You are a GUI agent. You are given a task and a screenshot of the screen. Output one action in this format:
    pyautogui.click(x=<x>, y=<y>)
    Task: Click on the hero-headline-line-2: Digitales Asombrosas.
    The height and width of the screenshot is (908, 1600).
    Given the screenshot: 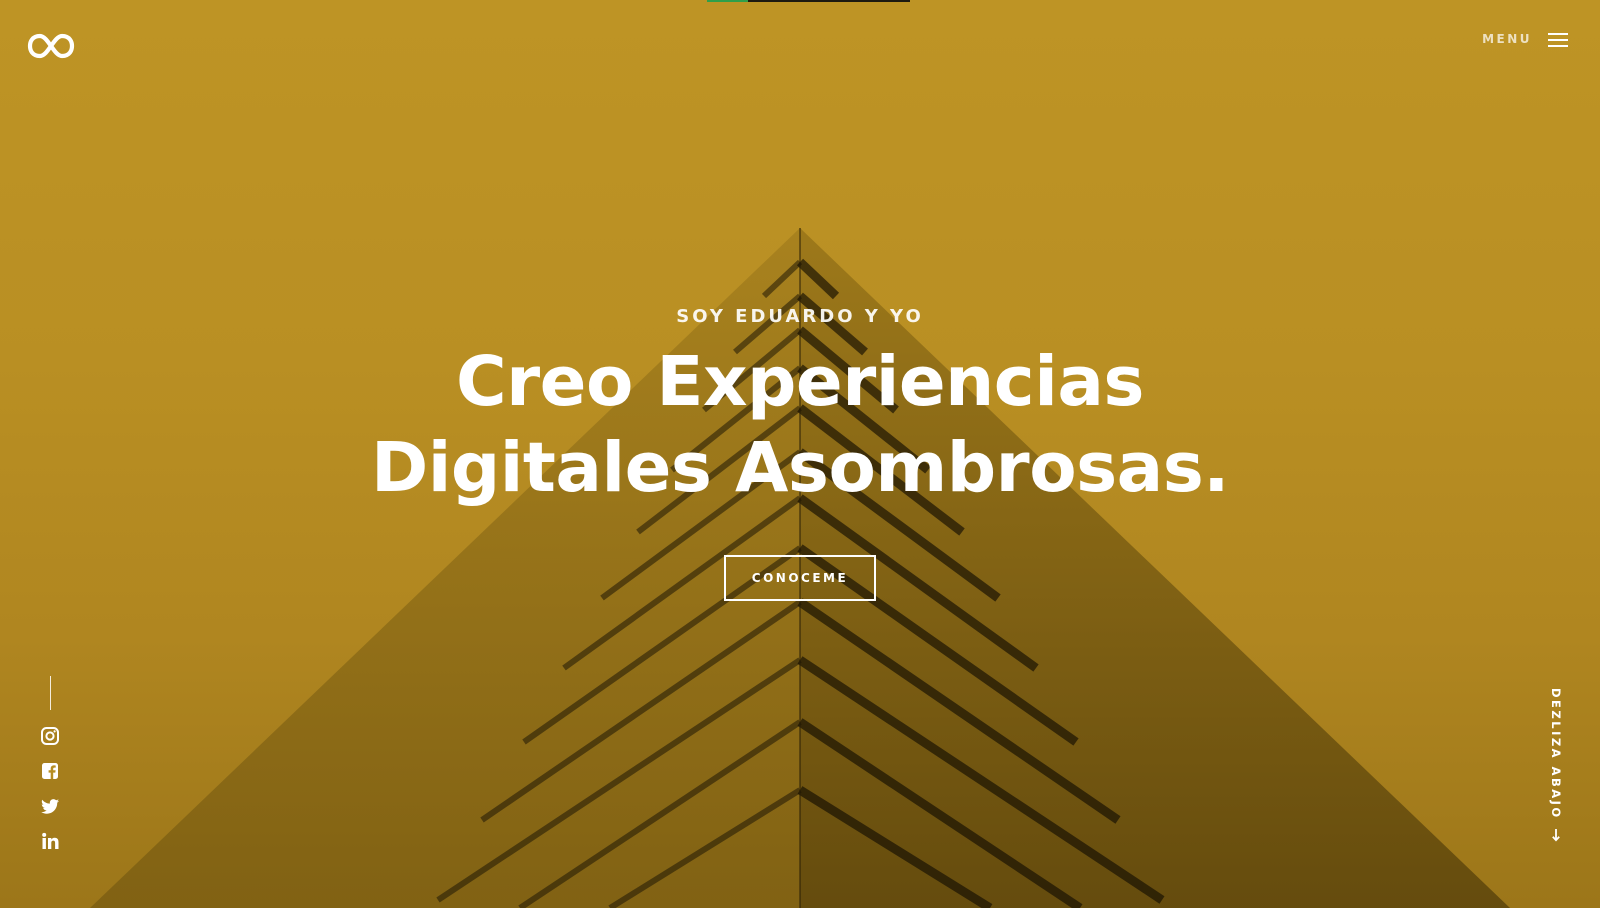 What is the action you would take?
    pyautogui.click(x=800, y=468)
    